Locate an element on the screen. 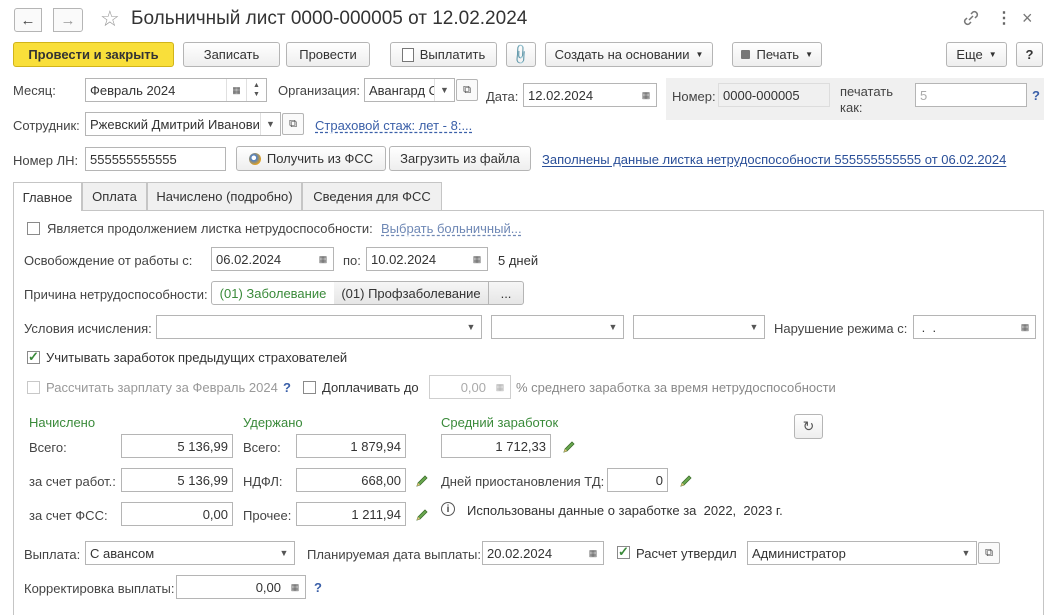  document-icon is located at coordinates (407, 54).